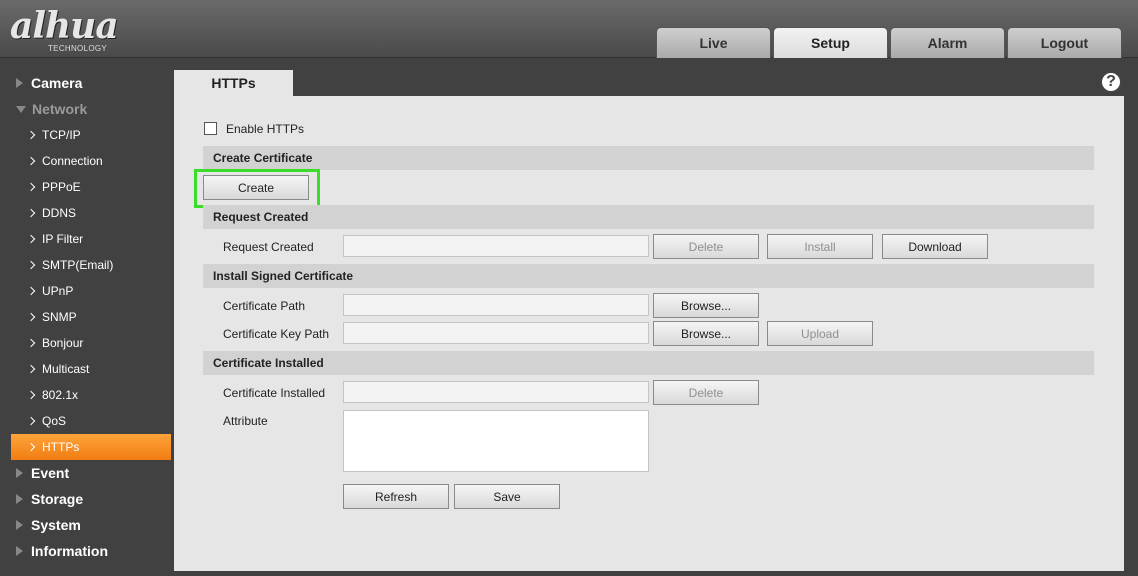 This screenshot has width=1138, height=576. What do you see at coordinates (60, 395) in the screenshot?
I see `sidebar-item-label: 802.1x` at bounding box center [60, 395].